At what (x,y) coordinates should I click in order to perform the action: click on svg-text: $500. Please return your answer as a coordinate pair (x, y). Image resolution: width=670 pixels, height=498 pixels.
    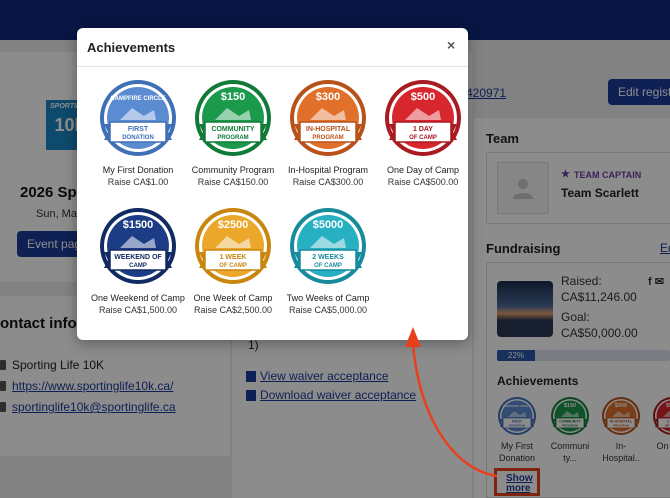
    Looking at the image, I should click on (423, 97).